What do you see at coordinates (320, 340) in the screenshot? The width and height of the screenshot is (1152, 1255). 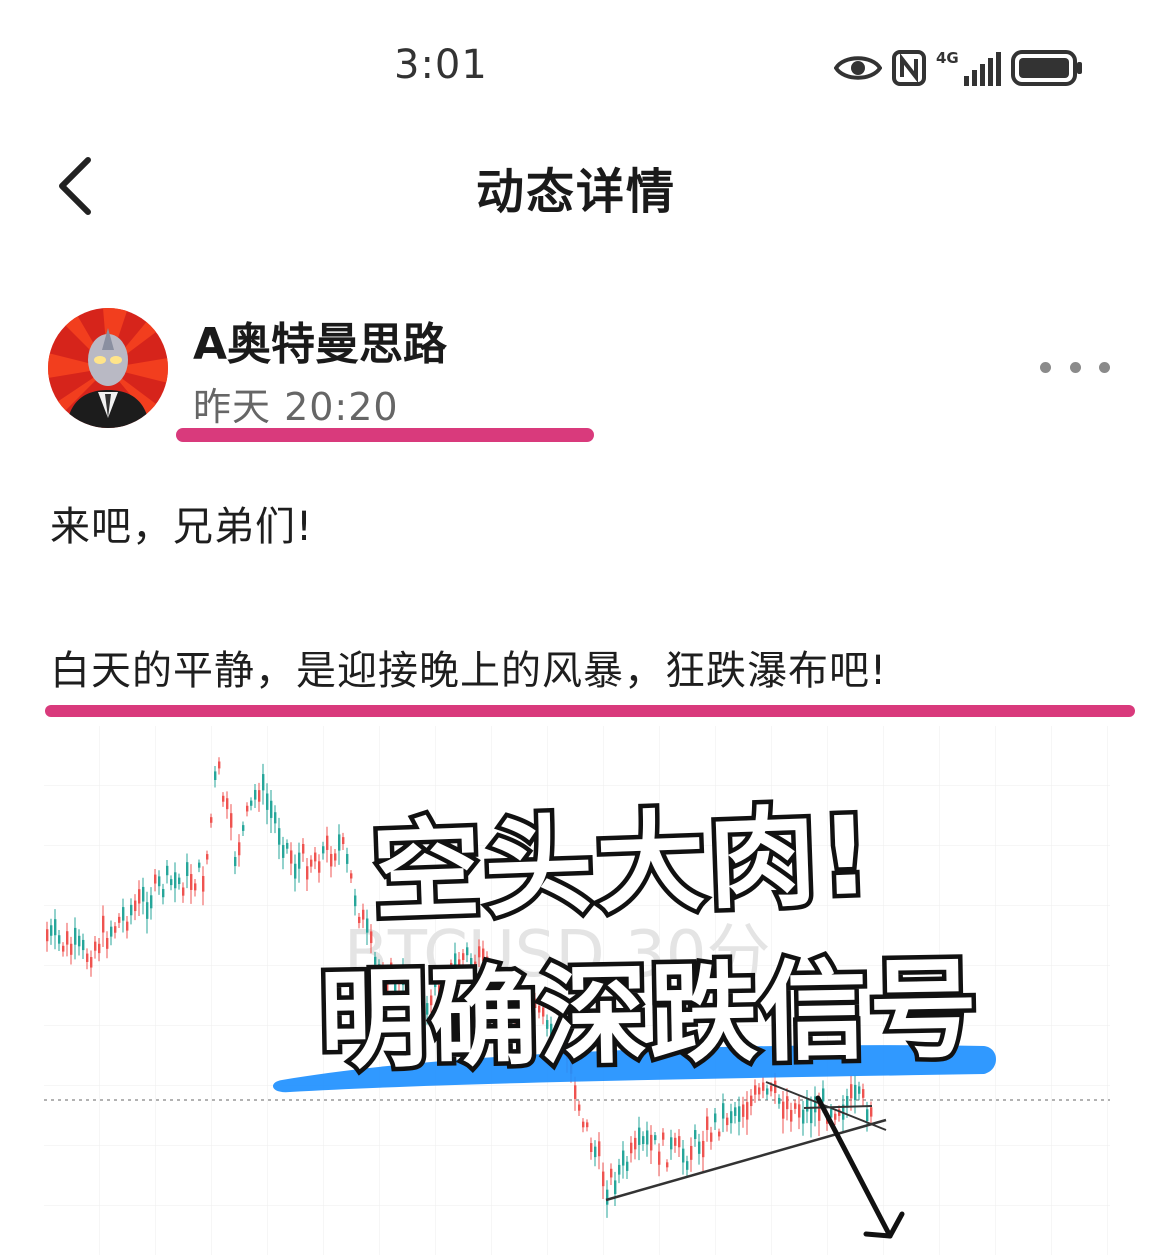 I see `author-name: A奥特曼思路` at bounding box center [320, 340].